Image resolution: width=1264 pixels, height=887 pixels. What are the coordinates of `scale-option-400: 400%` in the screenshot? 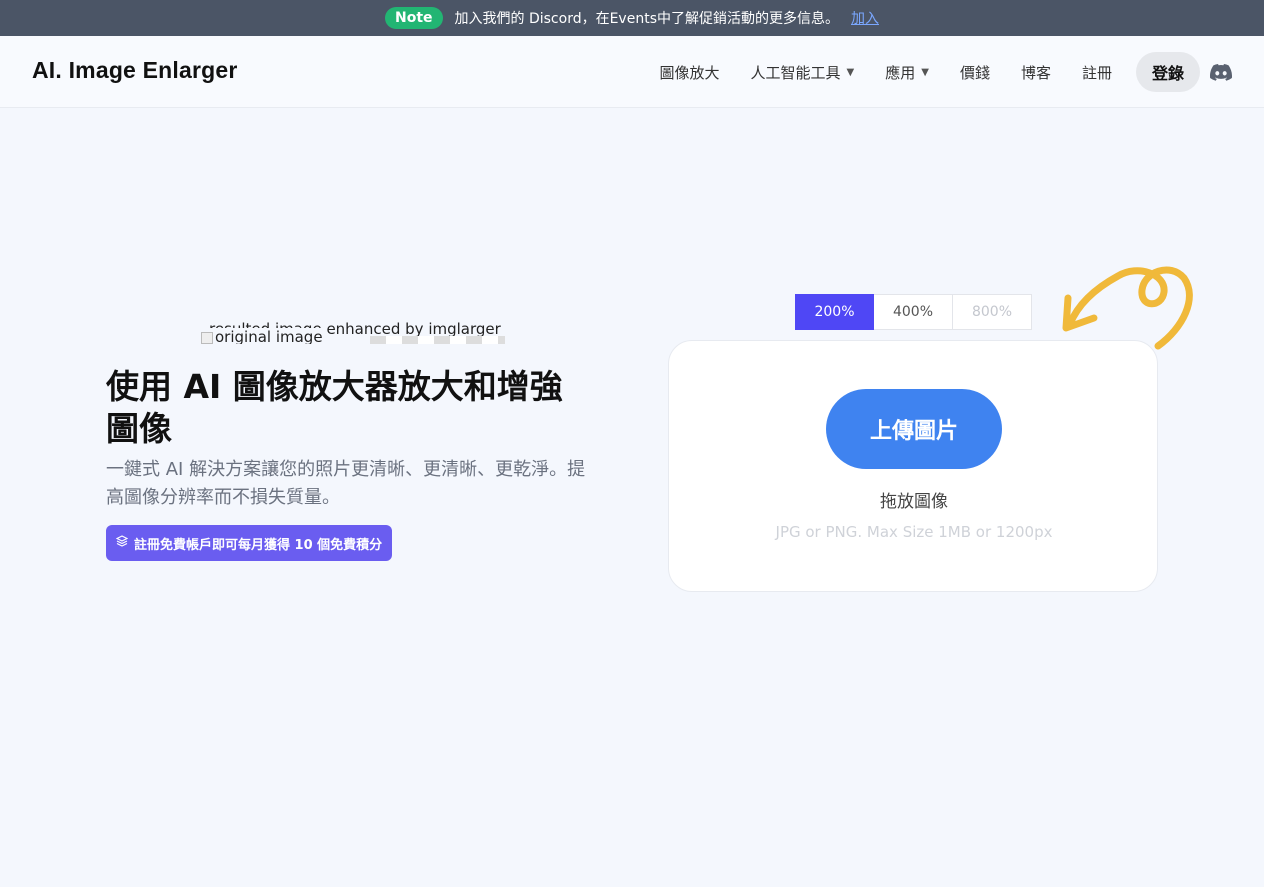 It's located at (913, 312).